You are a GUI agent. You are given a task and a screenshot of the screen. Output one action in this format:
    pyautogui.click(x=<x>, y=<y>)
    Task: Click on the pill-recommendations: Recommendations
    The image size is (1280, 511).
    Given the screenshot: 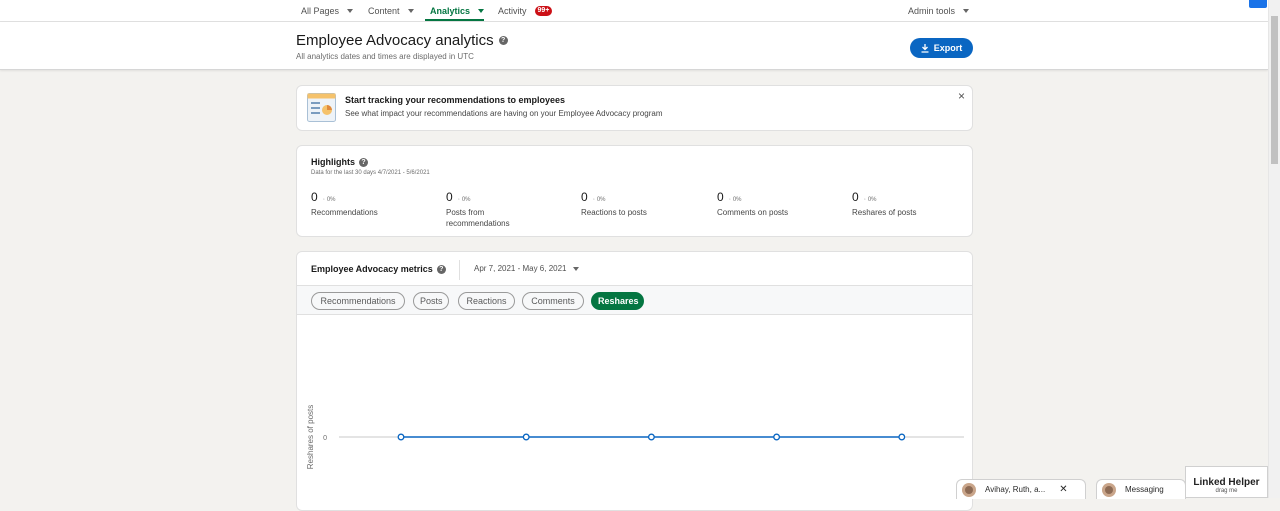 What is the action you would take?
    pyautogui.click(x=358, y=301)
    